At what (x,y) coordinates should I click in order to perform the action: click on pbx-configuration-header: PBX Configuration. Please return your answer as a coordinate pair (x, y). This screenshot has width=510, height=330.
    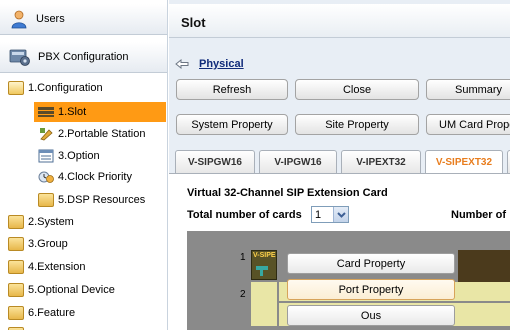
    Looking at the image, I should click on (83, 57).